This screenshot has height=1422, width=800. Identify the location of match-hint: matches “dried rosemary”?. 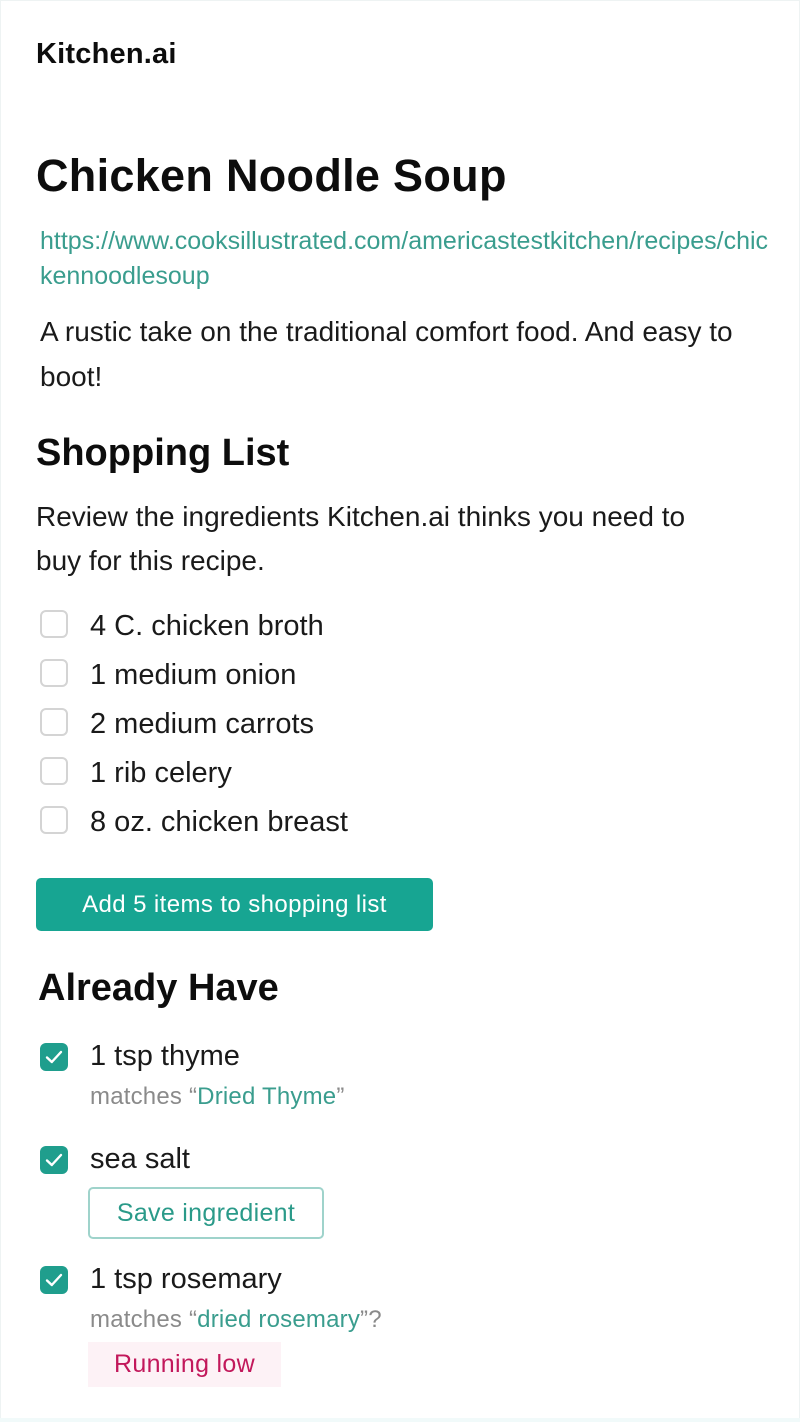
(236, 1320).